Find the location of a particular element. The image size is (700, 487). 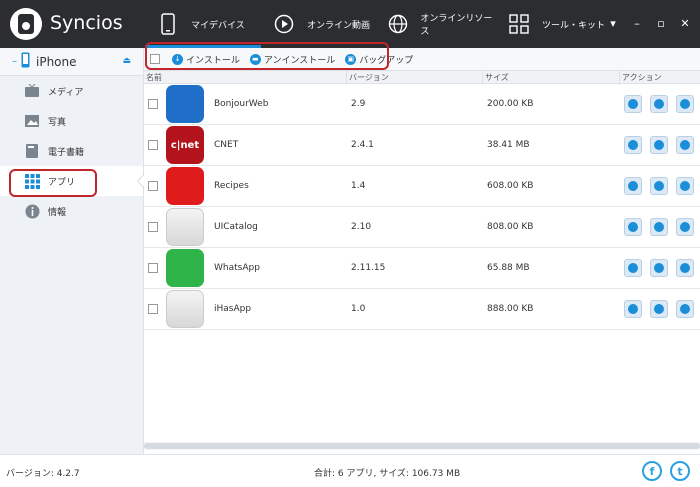

cell-version: 2.4.1 is located at coordinates (362, 145).